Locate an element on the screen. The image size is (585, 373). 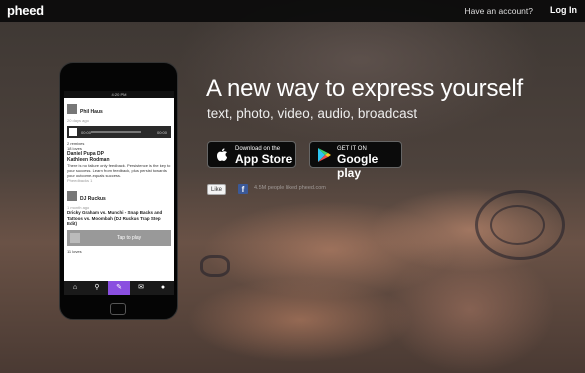
app-store-button: Download on the App Store is located at coordinates (251, 154).